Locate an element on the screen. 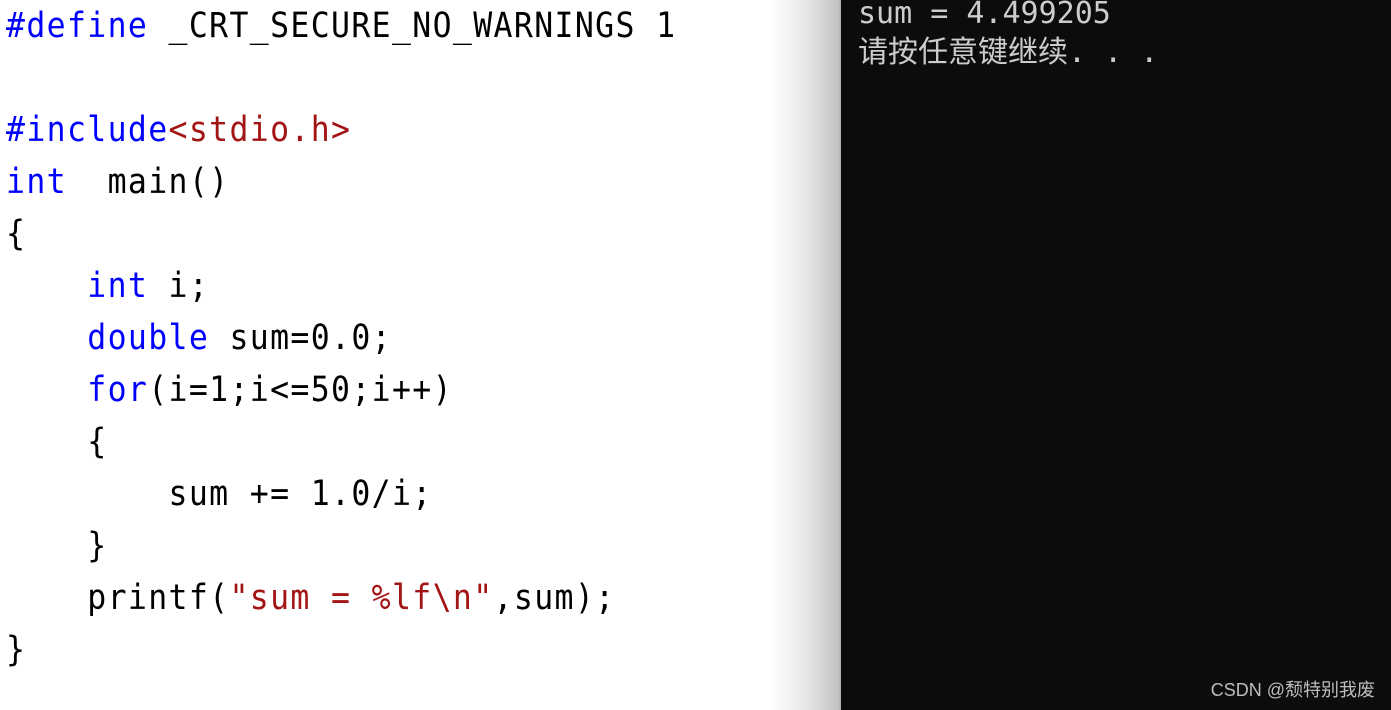  code-line: for(i=1;i<=50;i++) is located at coordinates (229, 390).